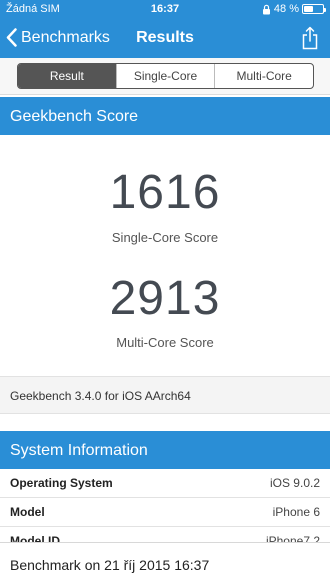  Describe the element at coordinates (165, 298) in the screenshot. I see `multi-core-score: 2913` at that location.